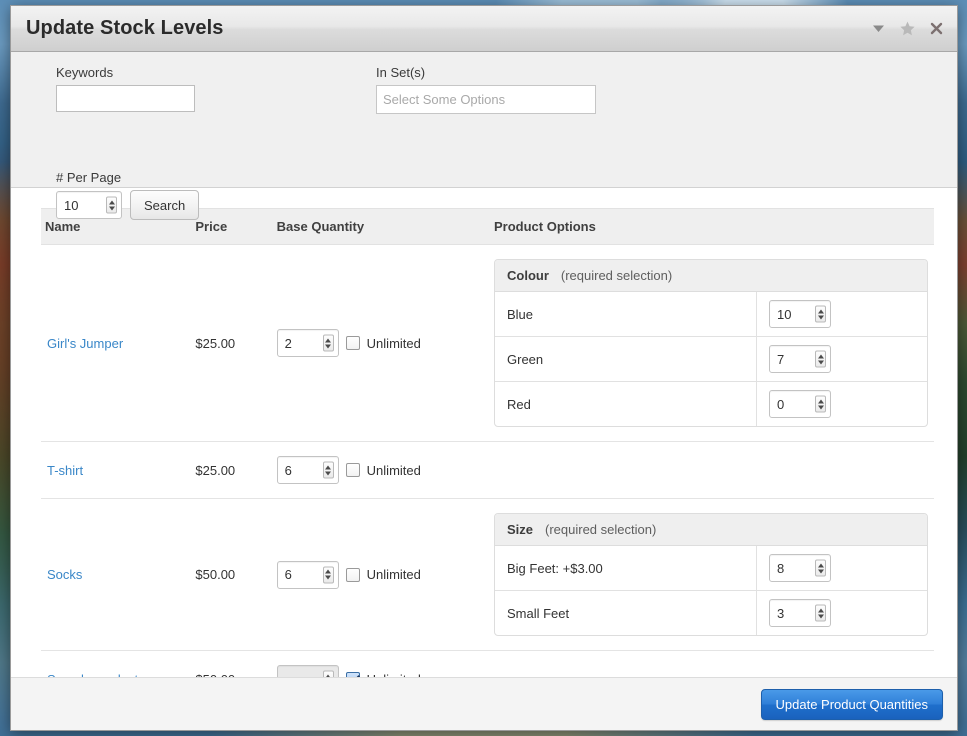 The image size is (967, 736). Describe the element at coordinates (486, 99) in the screenshot. I see `in-sets-input` at that location.